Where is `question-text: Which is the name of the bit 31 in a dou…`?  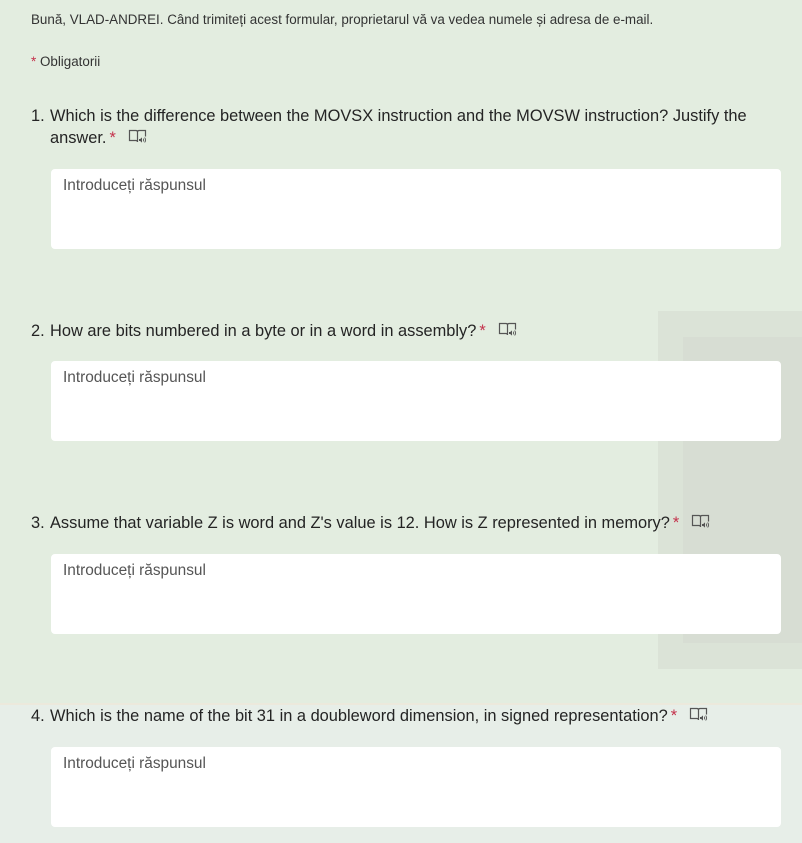
question-text: Which is the name of the bit 31 in a dou… is located at coordinates (359, 716).